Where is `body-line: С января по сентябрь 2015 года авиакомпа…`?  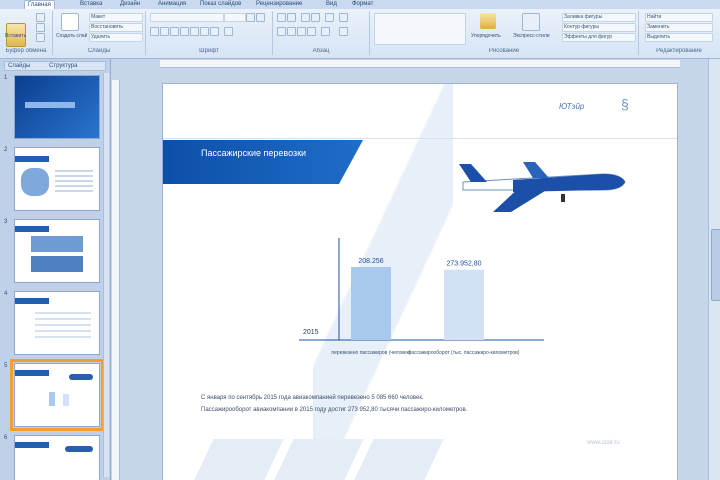
body-line: С января по сентябрь 2015 года авиакомпа… is located at coordinates (312, 398).